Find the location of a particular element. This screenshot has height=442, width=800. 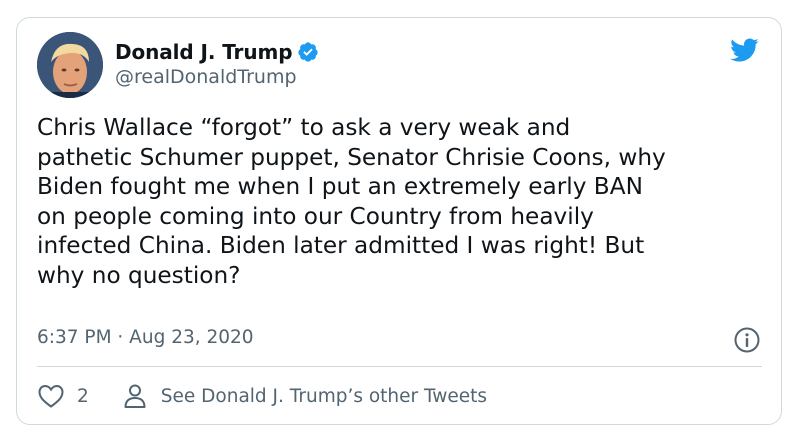

info-icon is located at coordinates (747, 340).